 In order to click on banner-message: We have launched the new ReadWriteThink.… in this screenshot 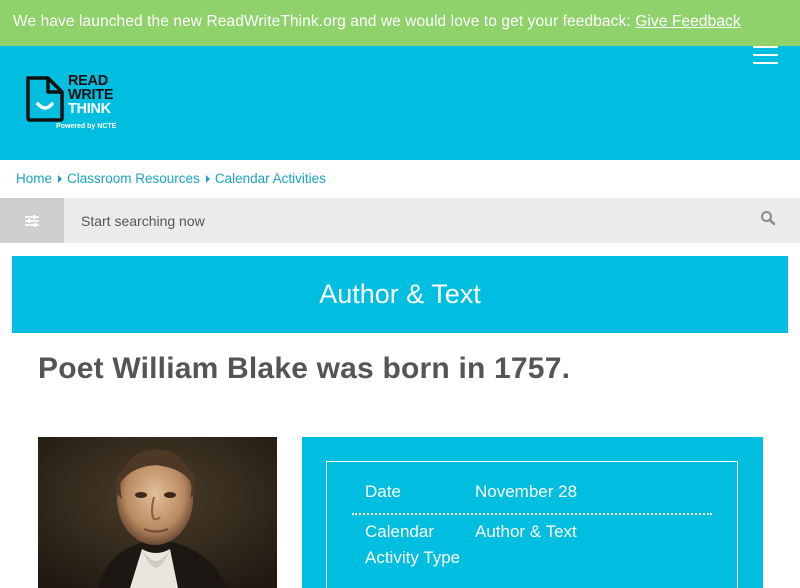, I will do `click(322, 21)`.